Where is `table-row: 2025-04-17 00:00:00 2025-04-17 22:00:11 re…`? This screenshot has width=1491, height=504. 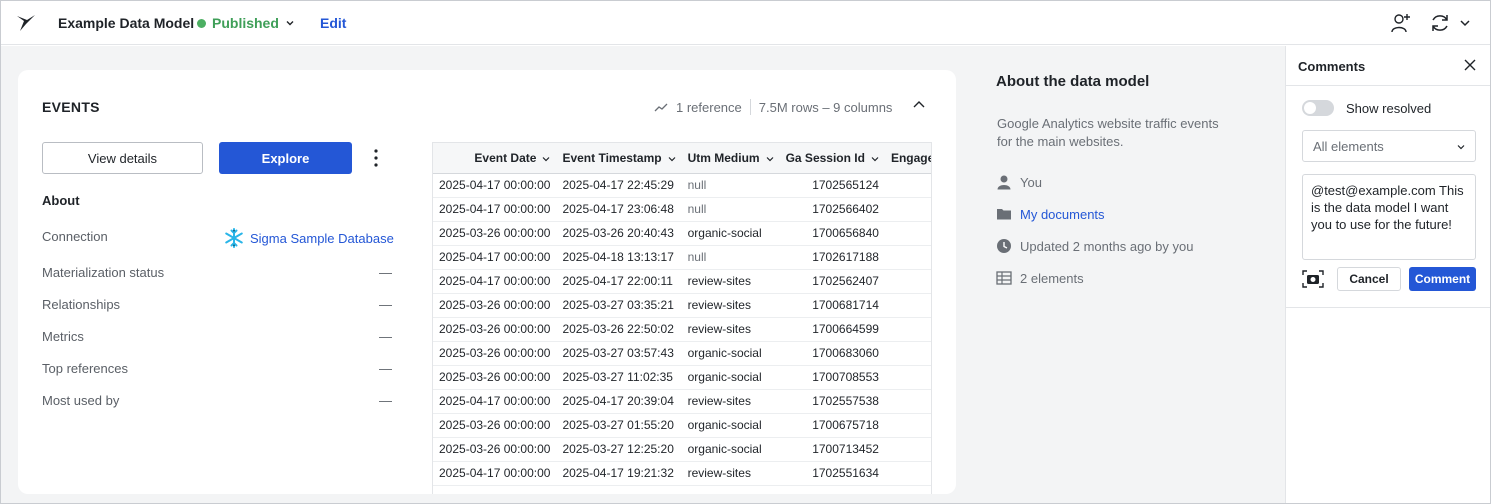 table-row: 2025-04-17 00:00:00 2025-04-17 22:00:11 re… is located at coordinates (682, 281).